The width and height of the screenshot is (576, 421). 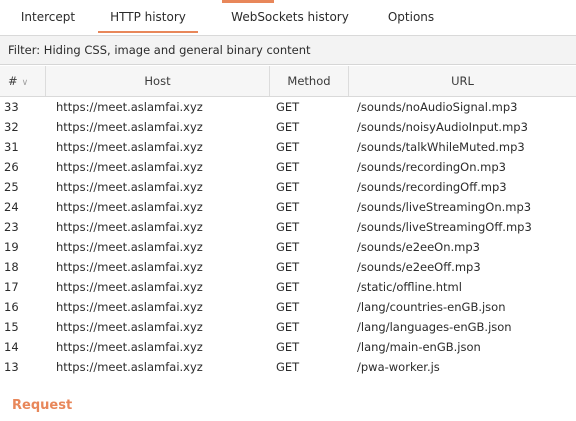 What do you see at coordinates (48, 17) in the screenshot?
I see `tab-intercept: Intercept` at bounding box center [48, 17].